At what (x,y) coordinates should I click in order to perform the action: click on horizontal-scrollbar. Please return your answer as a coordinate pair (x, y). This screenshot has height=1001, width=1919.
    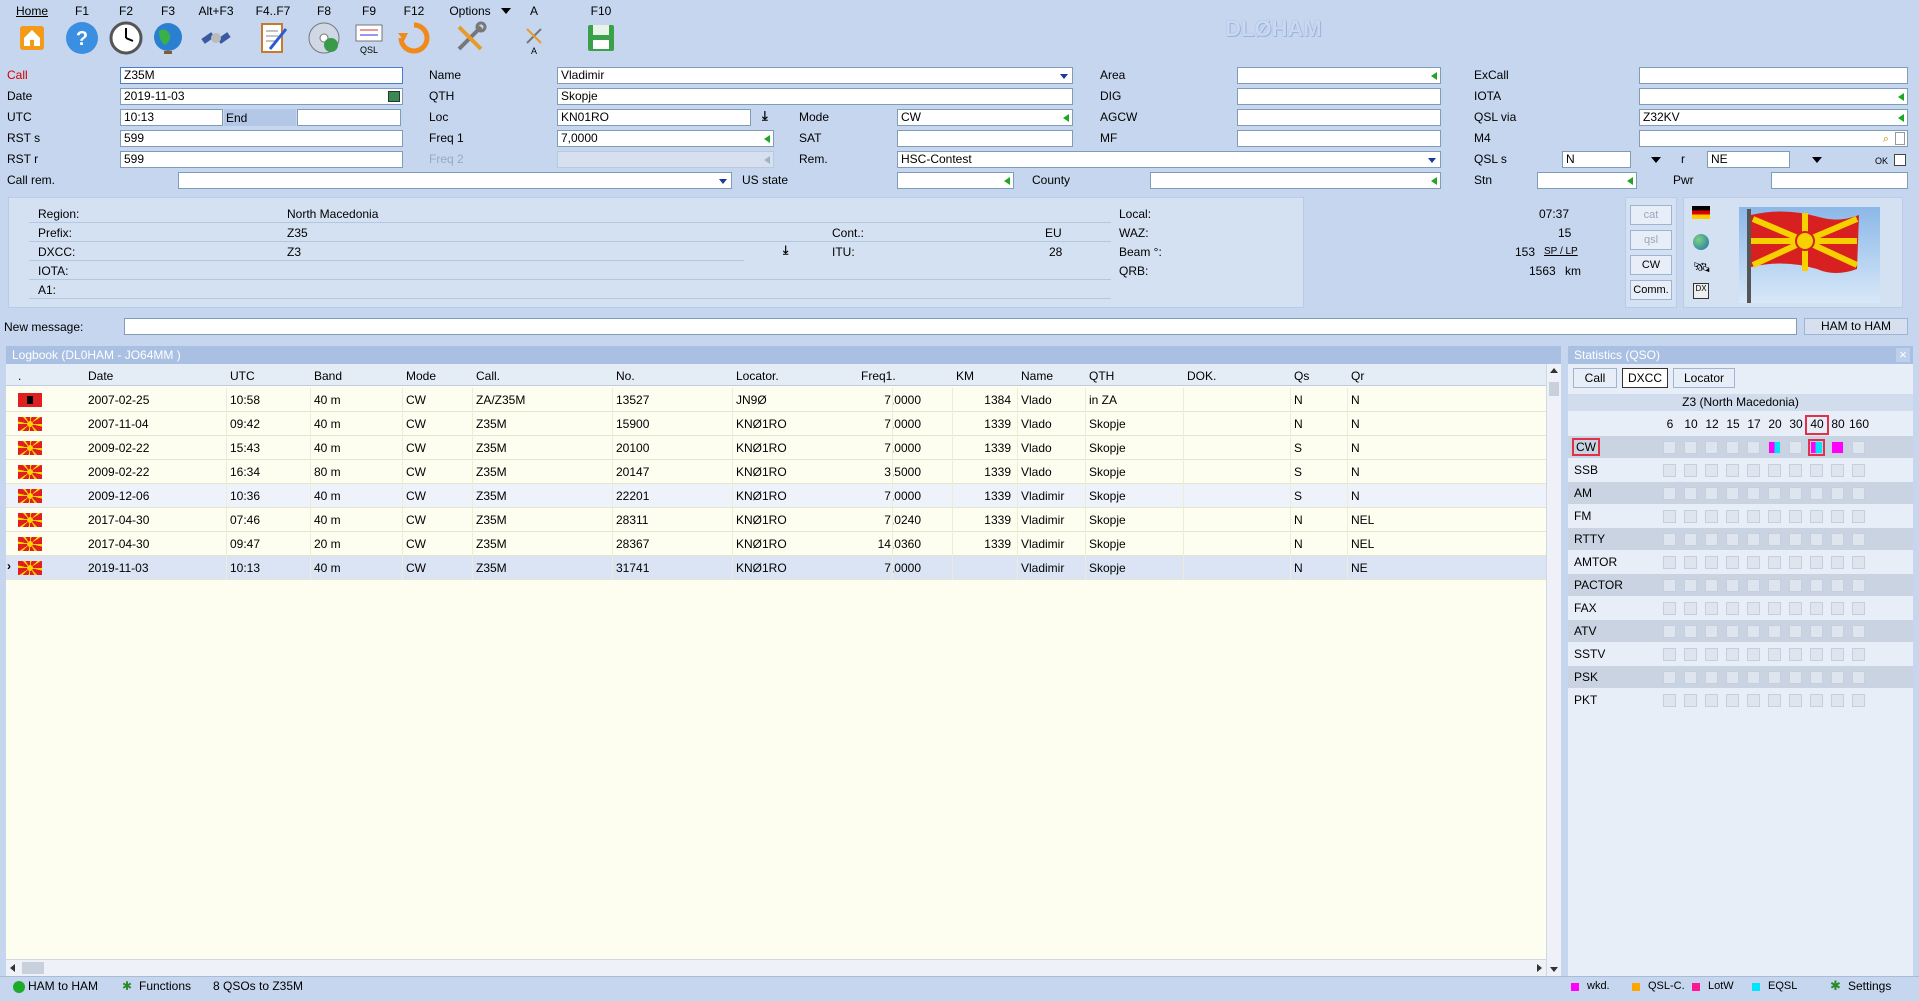
    Looking at the image, I should click on (776, 967).